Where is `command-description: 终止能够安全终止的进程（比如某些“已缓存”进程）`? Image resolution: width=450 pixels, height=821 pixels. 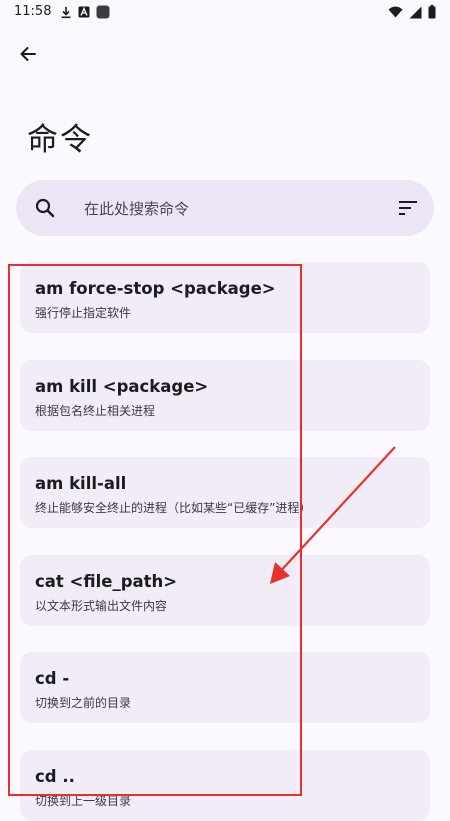
command-description: 终止能够安全终止的进程（比如某些“已缓存”进程） is located at coordinates (173, 508).